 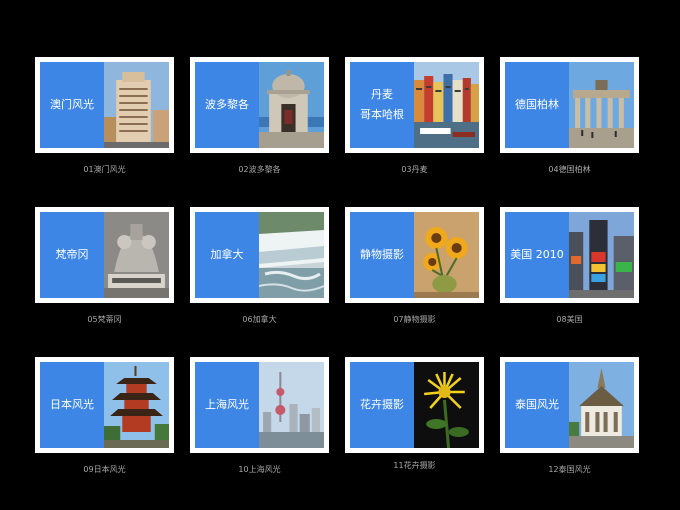 I want to click on tile-title-line: 波多黎各, so click(x=227, y=104).